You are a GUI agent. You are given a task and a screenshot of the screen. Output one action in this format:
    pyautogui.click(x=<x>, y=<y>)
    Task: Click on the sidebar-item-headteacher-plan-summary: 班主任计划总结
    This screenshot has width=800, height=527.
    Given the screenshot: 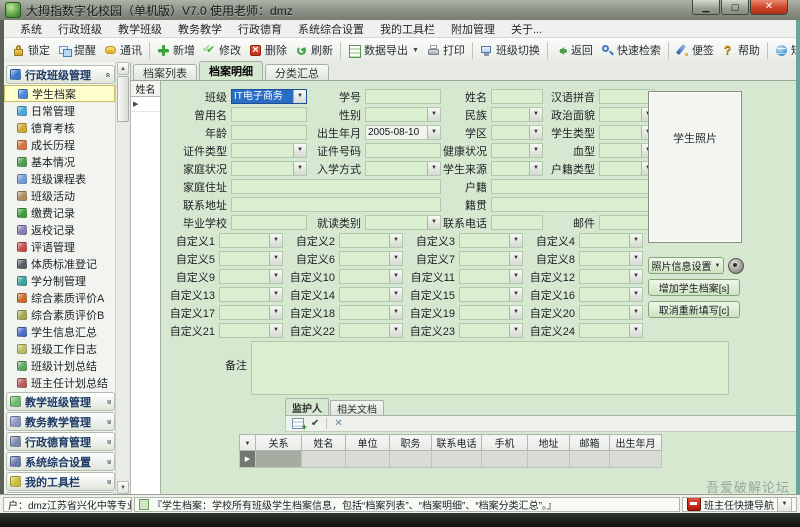 What is the action you would take?
    pyautogui.click(x=59, y=382)
    